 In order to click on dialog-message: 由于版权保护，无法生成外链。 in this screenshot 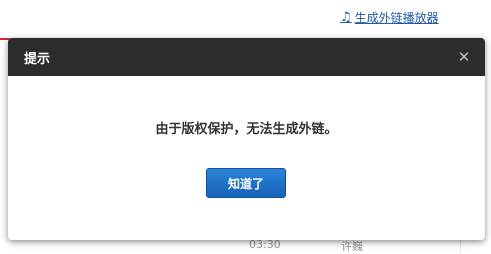, I will do `click(246, 129)`.